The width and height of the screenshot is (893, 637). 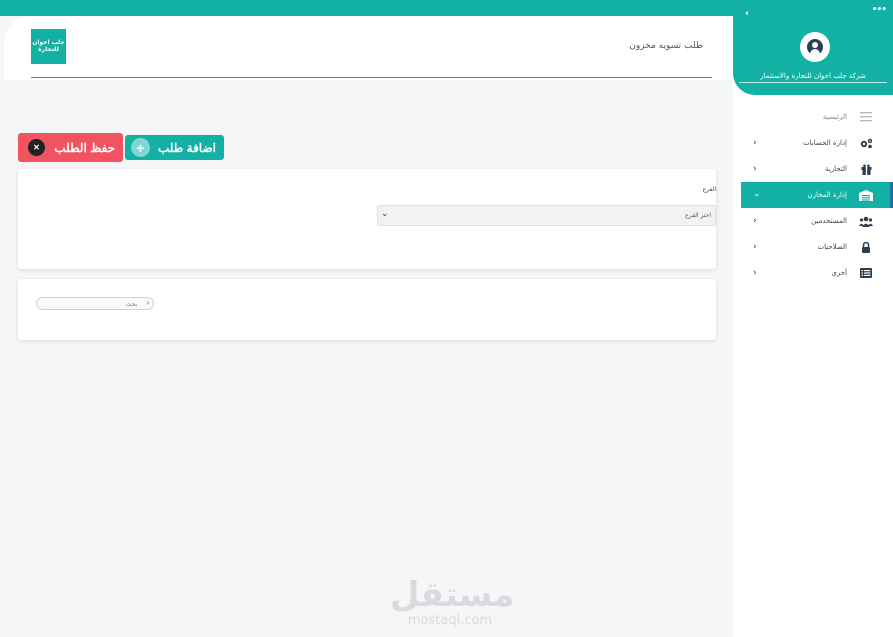 I want to click on page-header: جلب اخوان للتجارة طلب تسويه مخزون, so click(x=368, y=48).